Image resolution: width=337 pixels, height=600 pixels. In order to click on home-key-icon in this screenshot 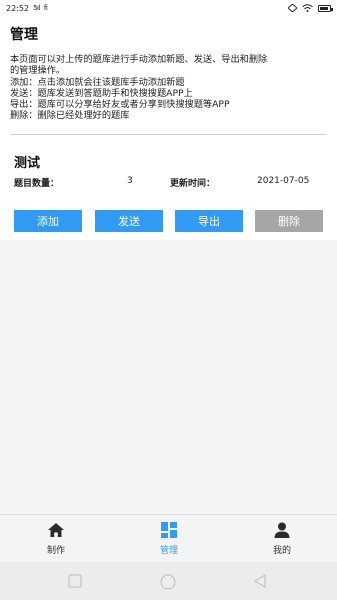, I will do `click(168, 582)`.